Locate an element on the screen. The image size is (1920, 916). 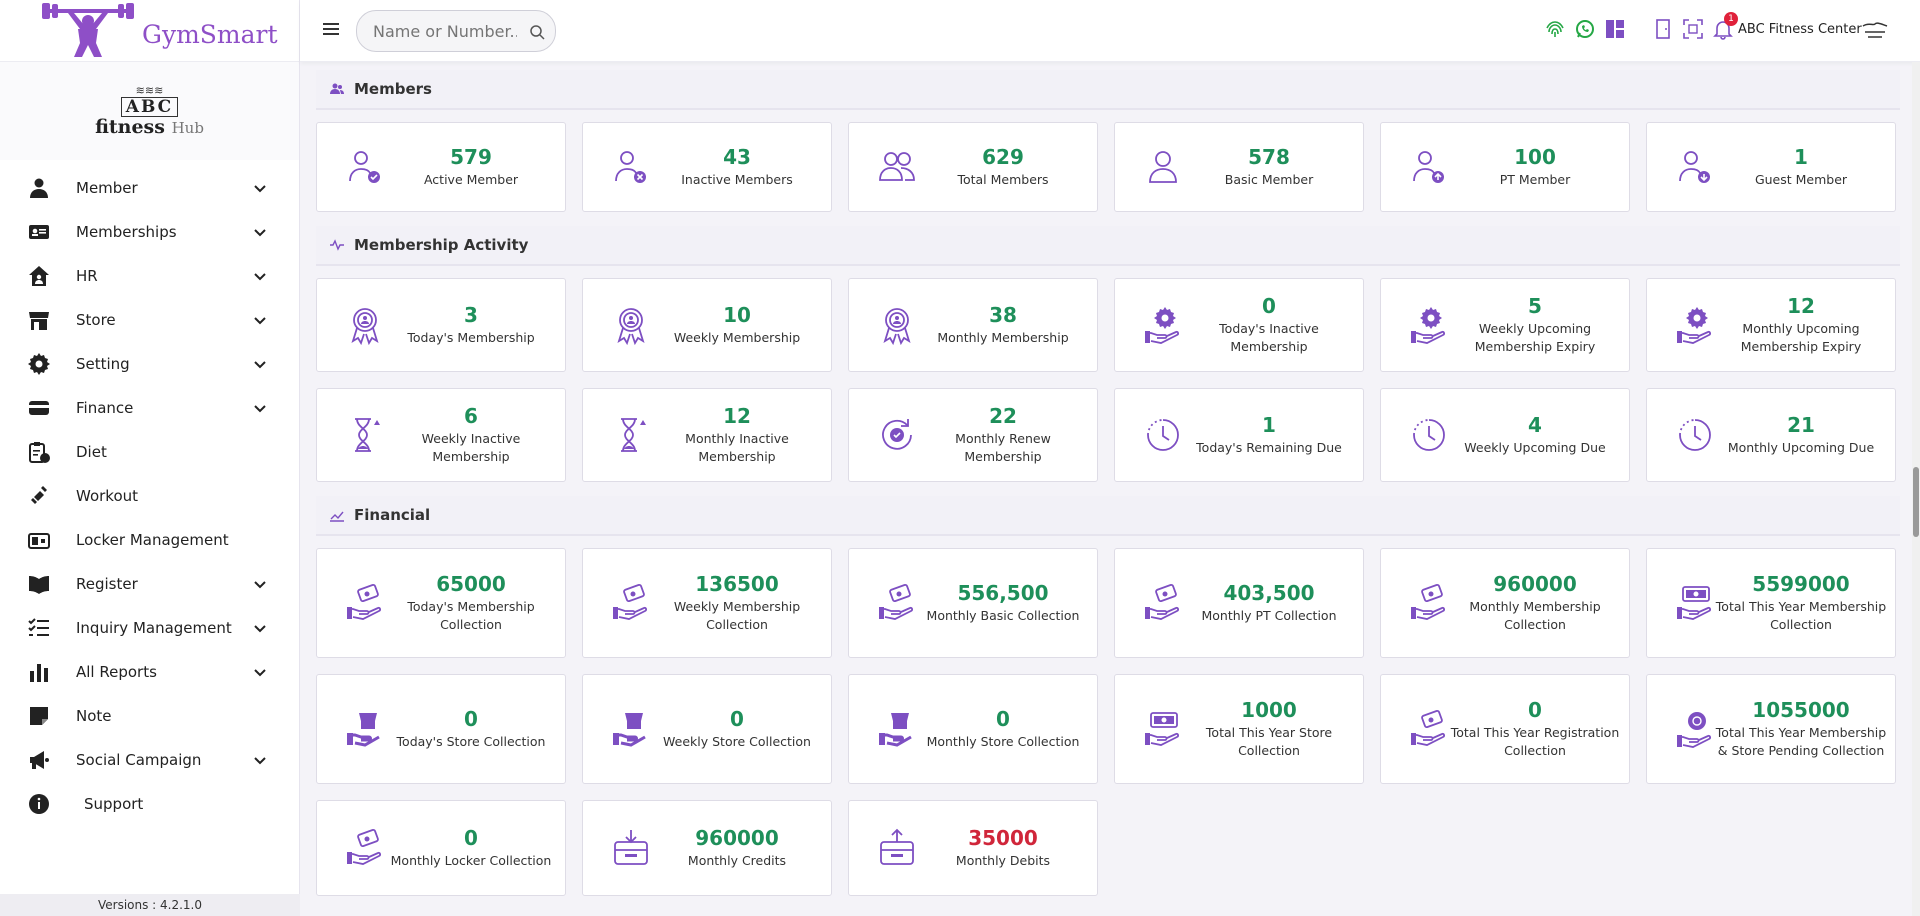
sidebar-item-all-reports: All Reports is located at coordinates (149, 672).